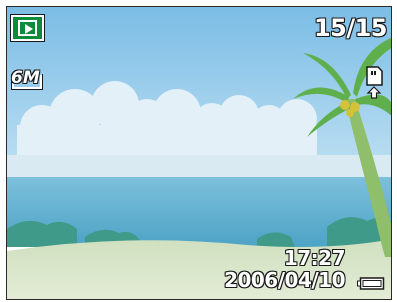 This screenshot has width=397, height=302. I want to click on memory-card-icon, so click(374, 82).